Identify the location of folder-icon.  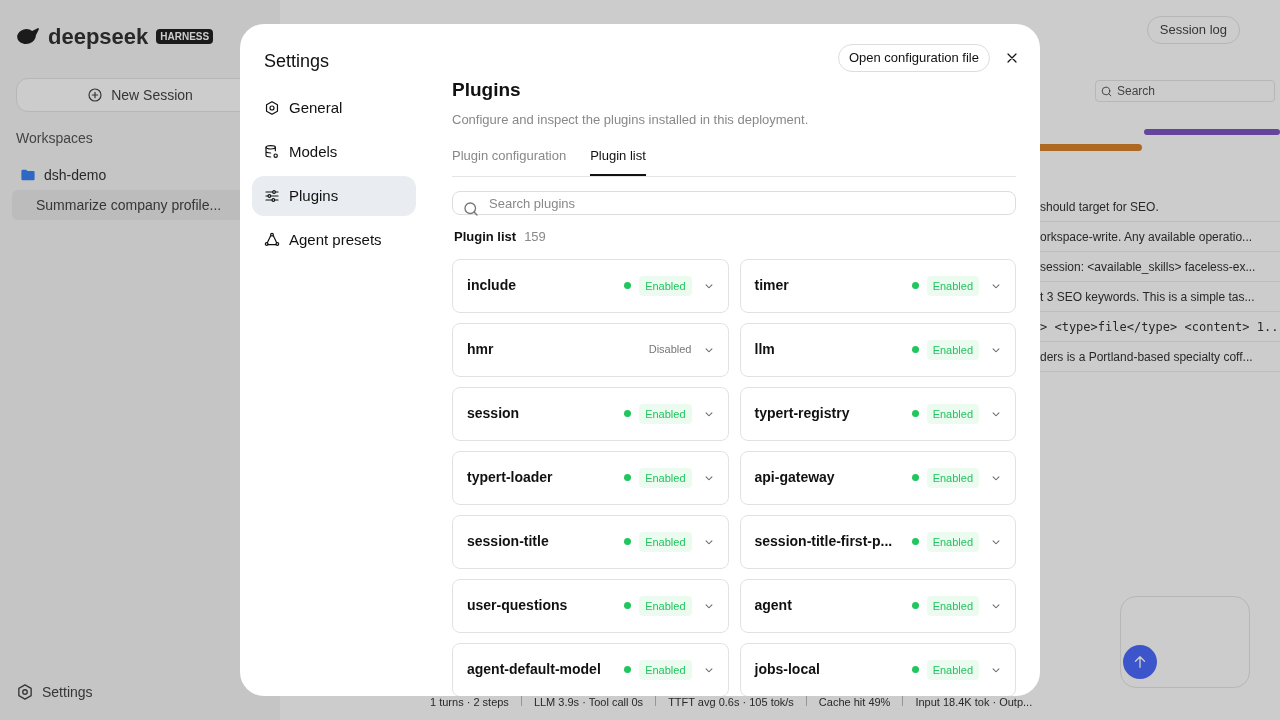
(28, 175).